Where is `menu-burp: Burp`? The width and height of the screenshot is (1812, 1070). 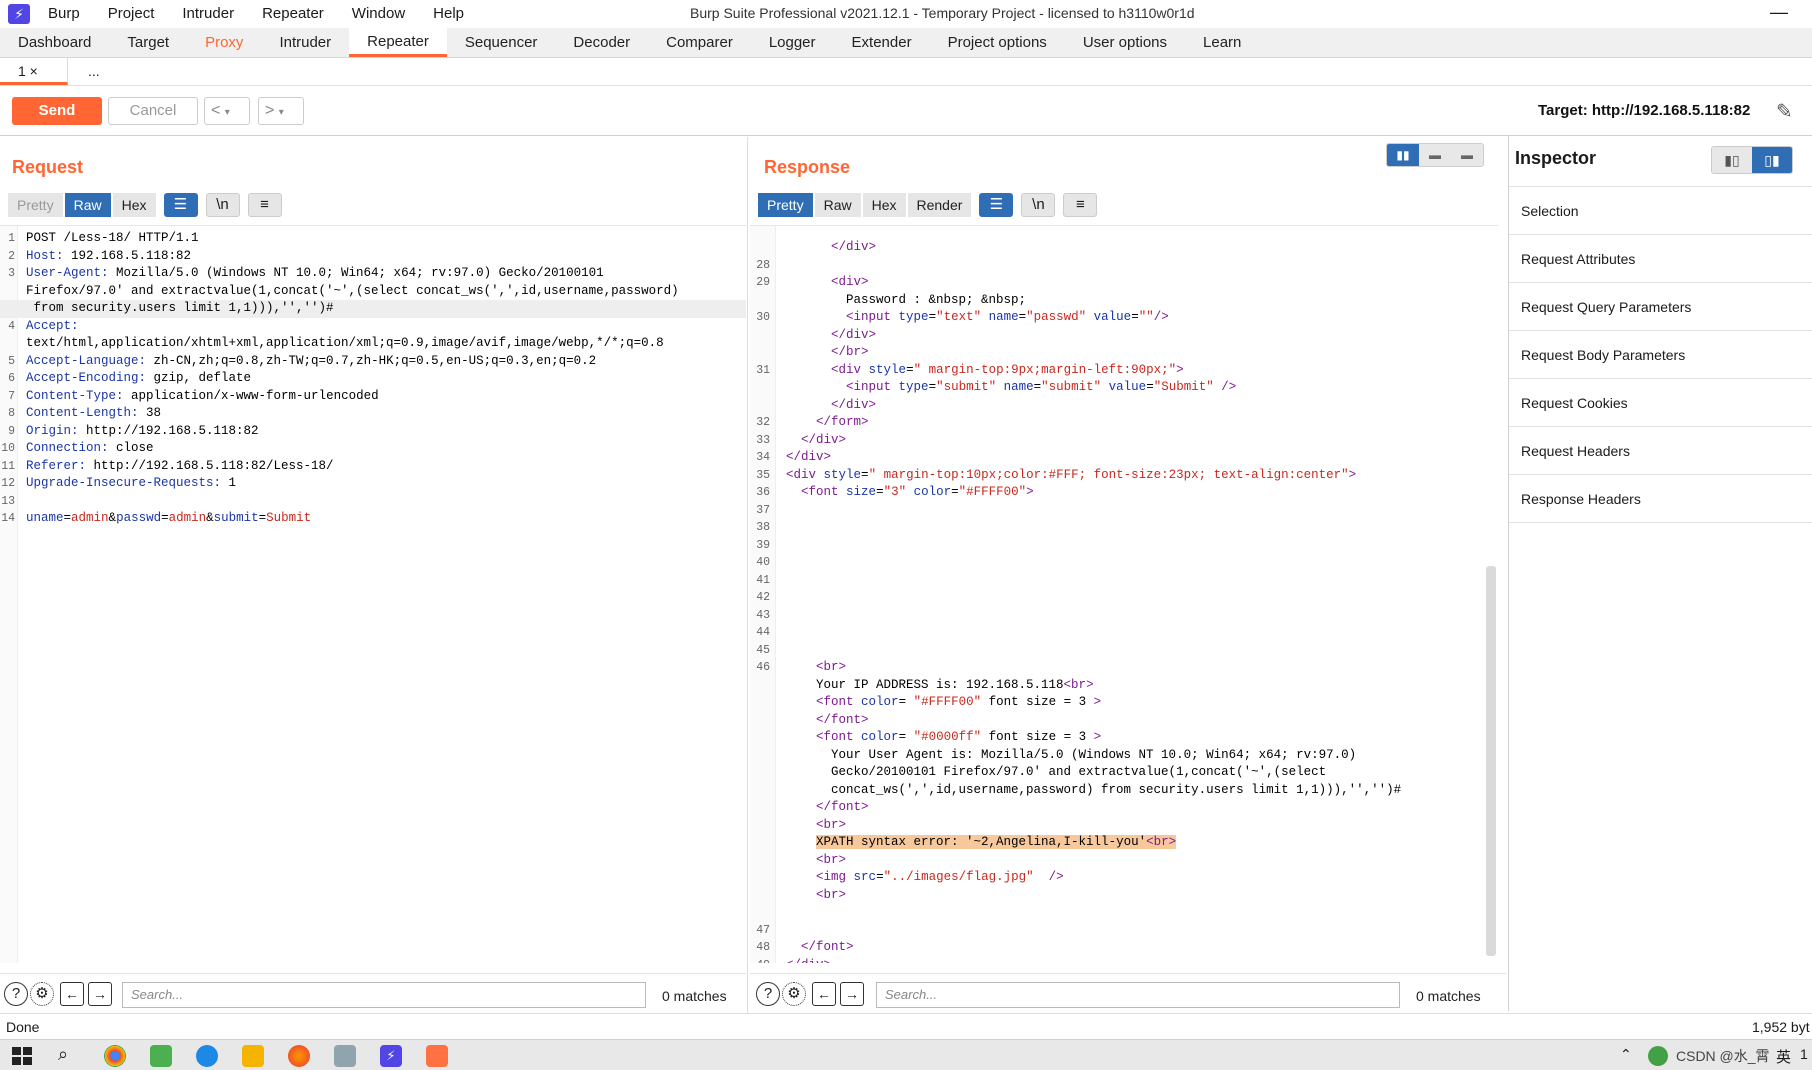
menu-burp: Burp is located at coordinates (64, 13).